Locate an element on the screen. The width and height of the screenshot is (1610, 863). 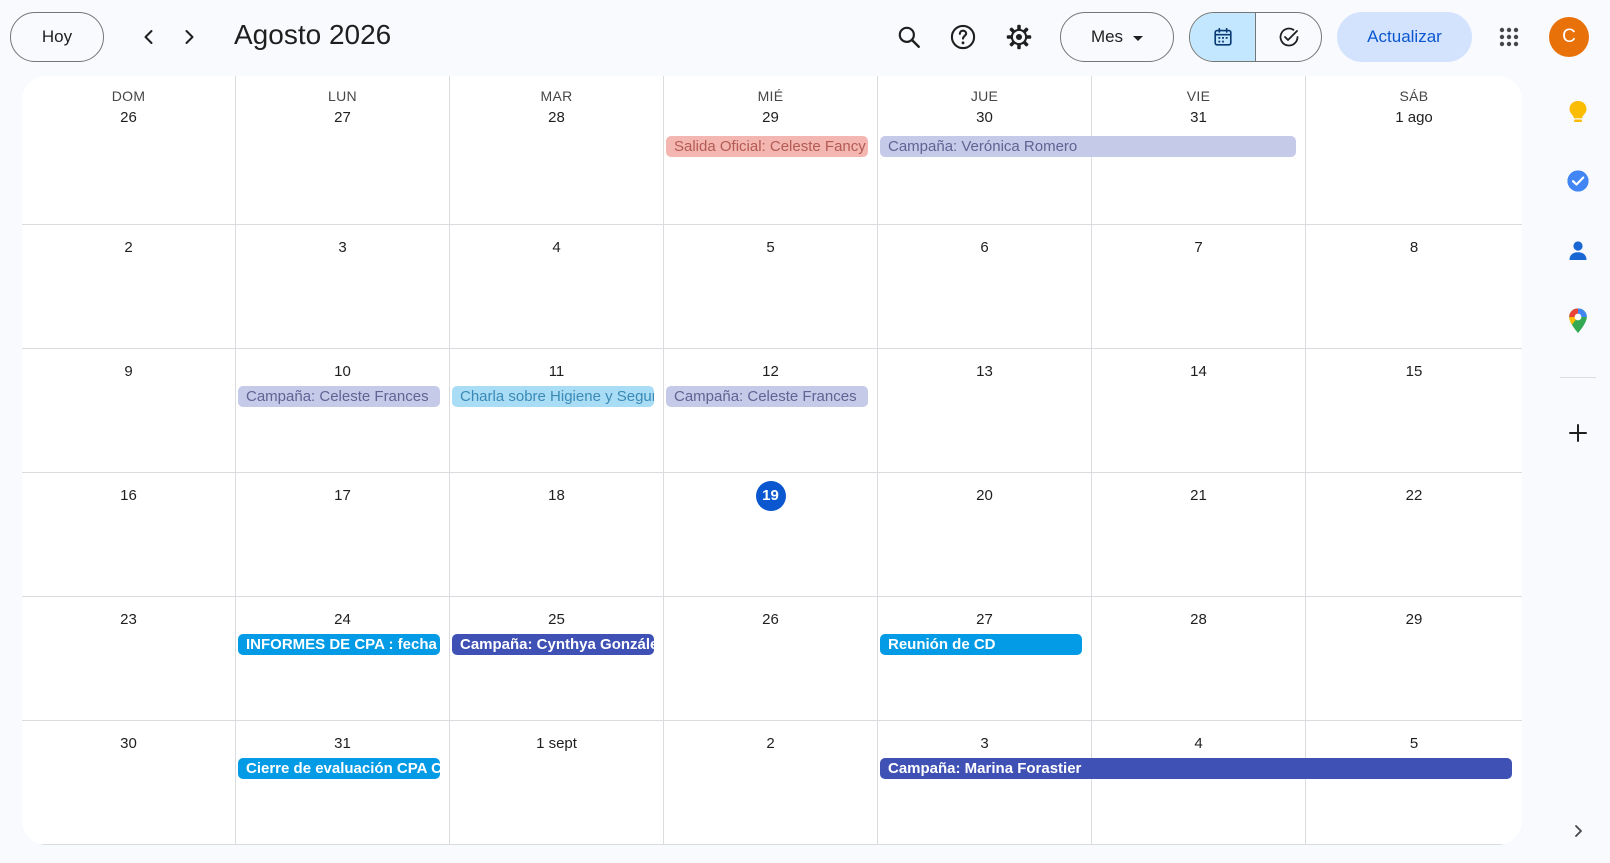
date-number: 14 is located at coordinates (1199, 372).